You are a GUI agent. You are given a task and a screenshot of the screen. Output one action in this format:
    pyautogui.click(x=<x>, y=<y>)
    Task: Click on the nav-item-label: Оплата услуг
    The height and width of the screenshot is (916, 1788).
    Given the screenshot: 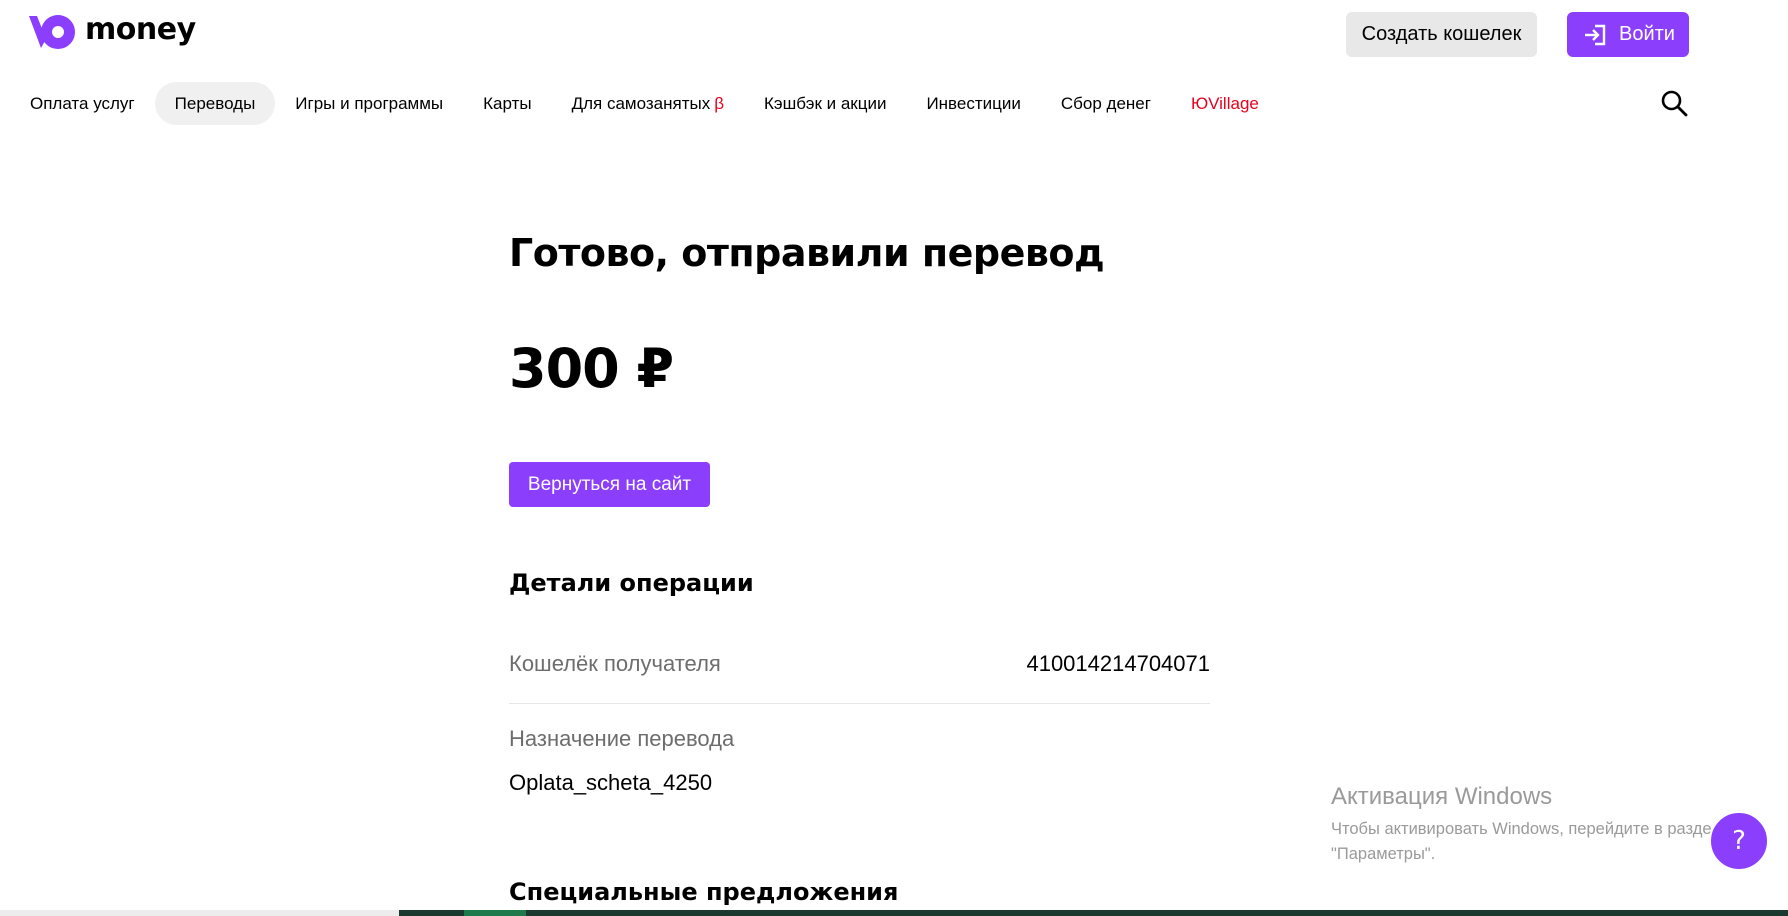 What is the action you would take?
    pyautogui.click(x=82, y=103)
    